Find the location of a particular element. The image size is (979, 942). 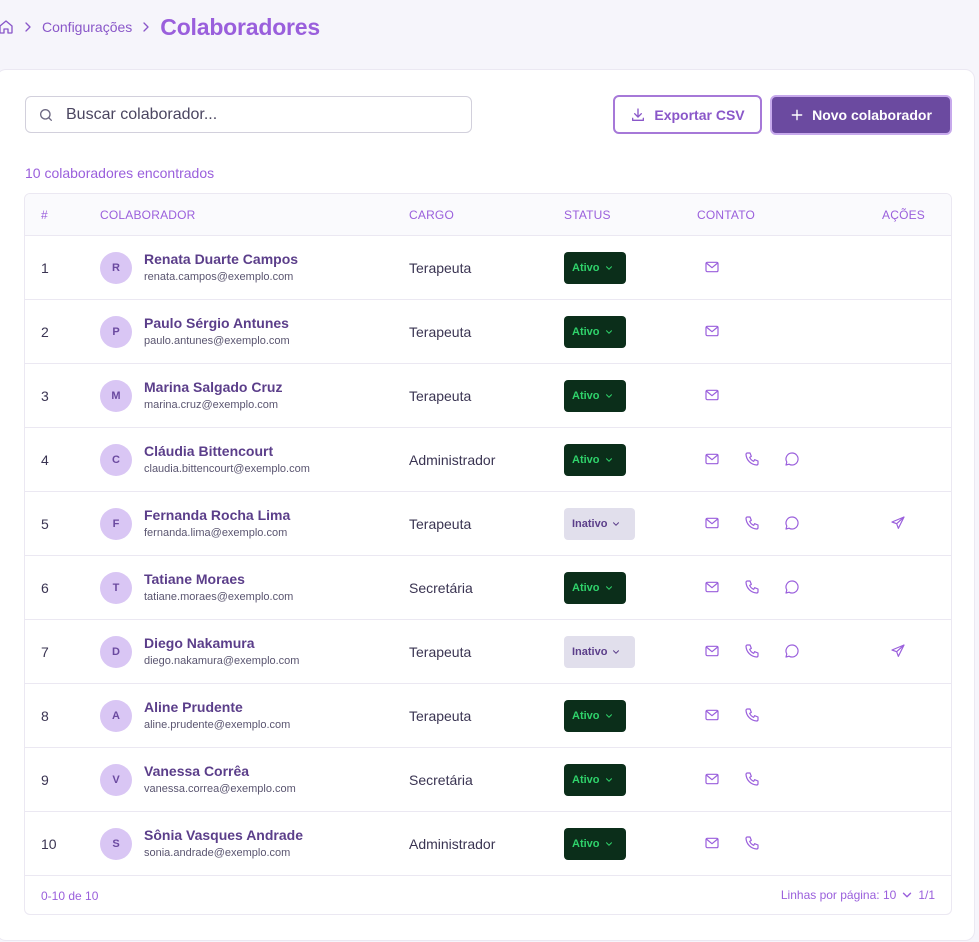

rows-per-page-label: Linhas por página: 10 is located at coordinates (838, 895).